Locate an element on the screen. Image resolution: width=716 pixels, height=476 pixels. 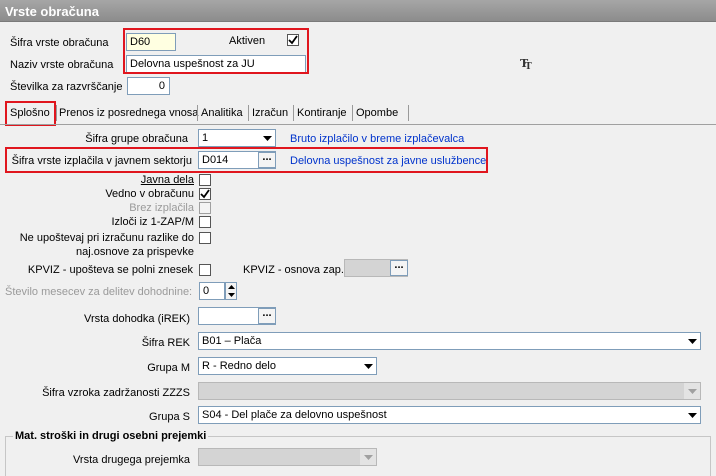
stevilo-mesecev-value: 0 is located at coordinates (206, 291).